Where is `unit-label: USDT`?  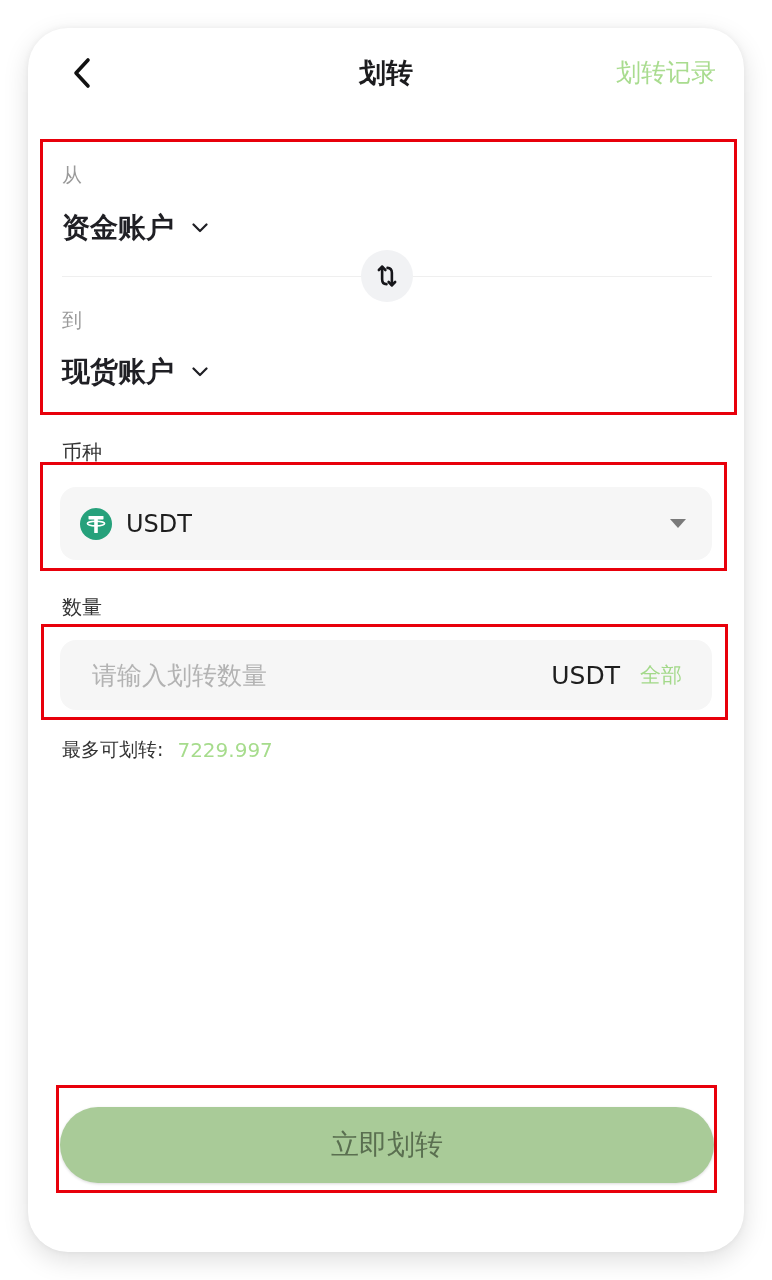
unit-label: USDT is located at coordinates (585, 675).